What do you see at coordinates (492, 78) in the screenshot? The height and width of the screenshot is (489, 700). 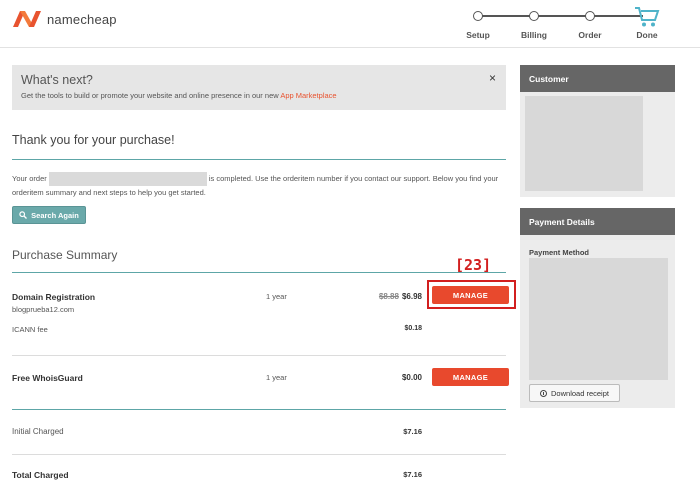 I see `close-icon: ×` at bounding box center [492, 78].